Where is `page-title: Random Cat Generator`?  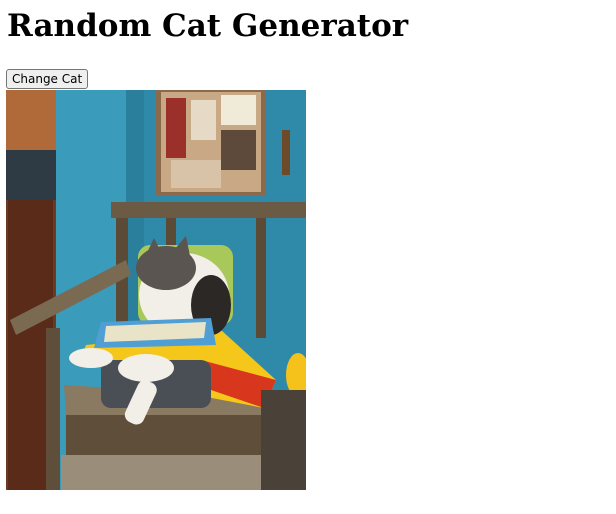
page-title: Random Cat Generator is located at coordinates (208, 26).